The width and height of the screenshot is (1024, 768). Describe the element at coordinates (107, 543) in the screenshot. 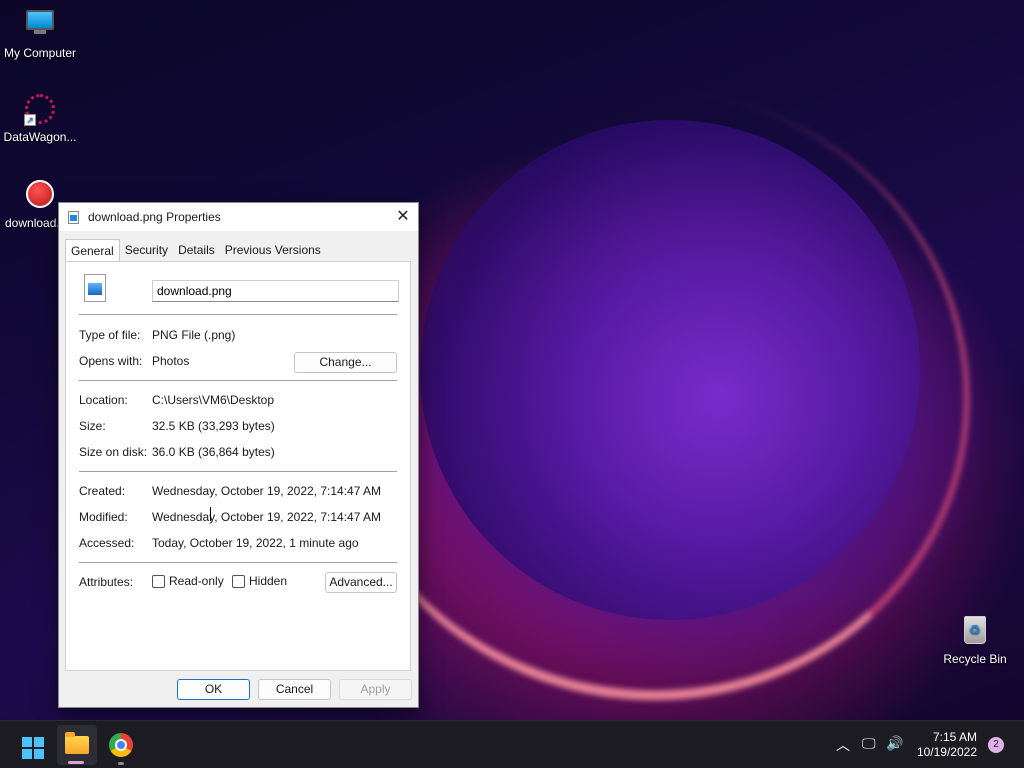

I see `accessed-label: Accessed:` at that location.